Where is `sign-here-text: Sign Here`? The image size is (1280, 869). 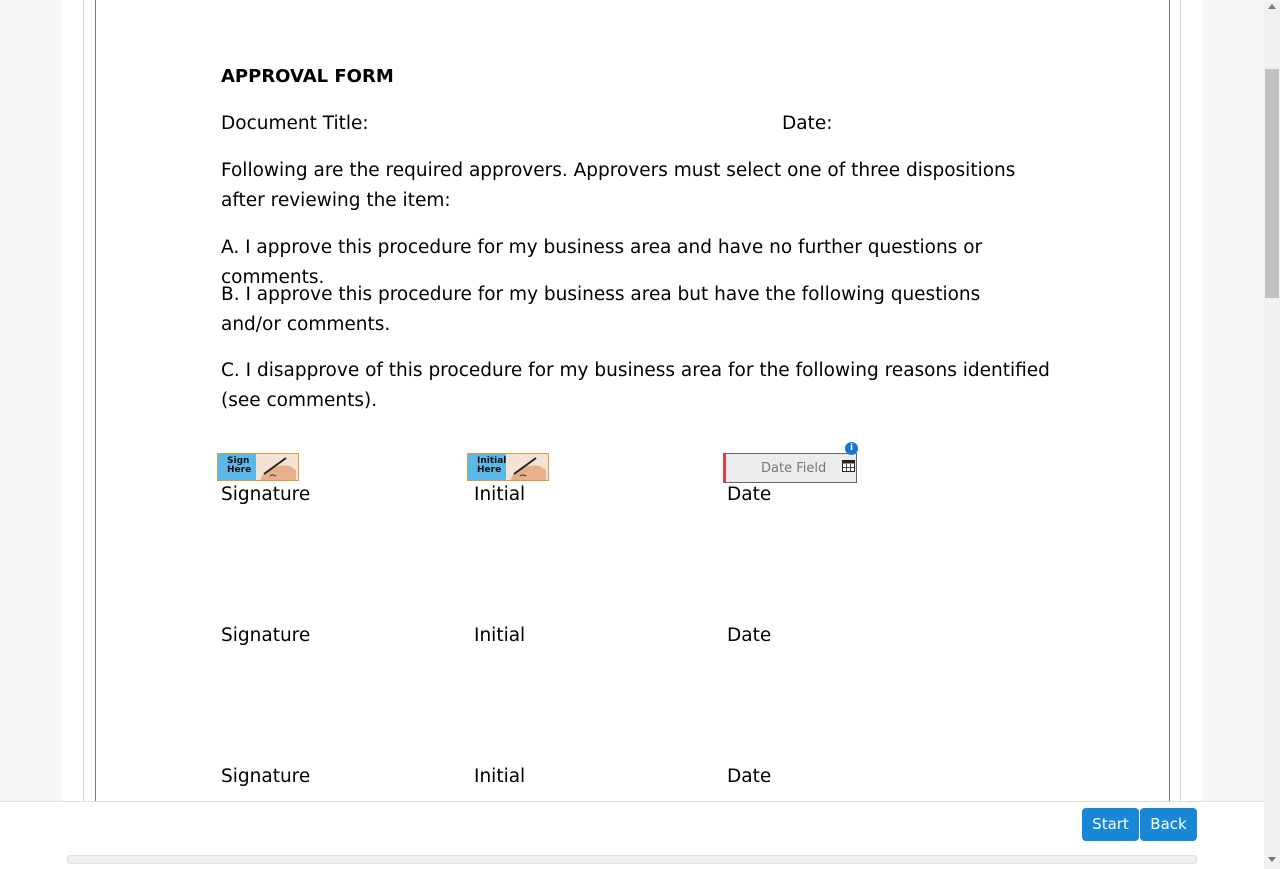 sign-here-text: Sign Here is located at coordinates (239, 466).